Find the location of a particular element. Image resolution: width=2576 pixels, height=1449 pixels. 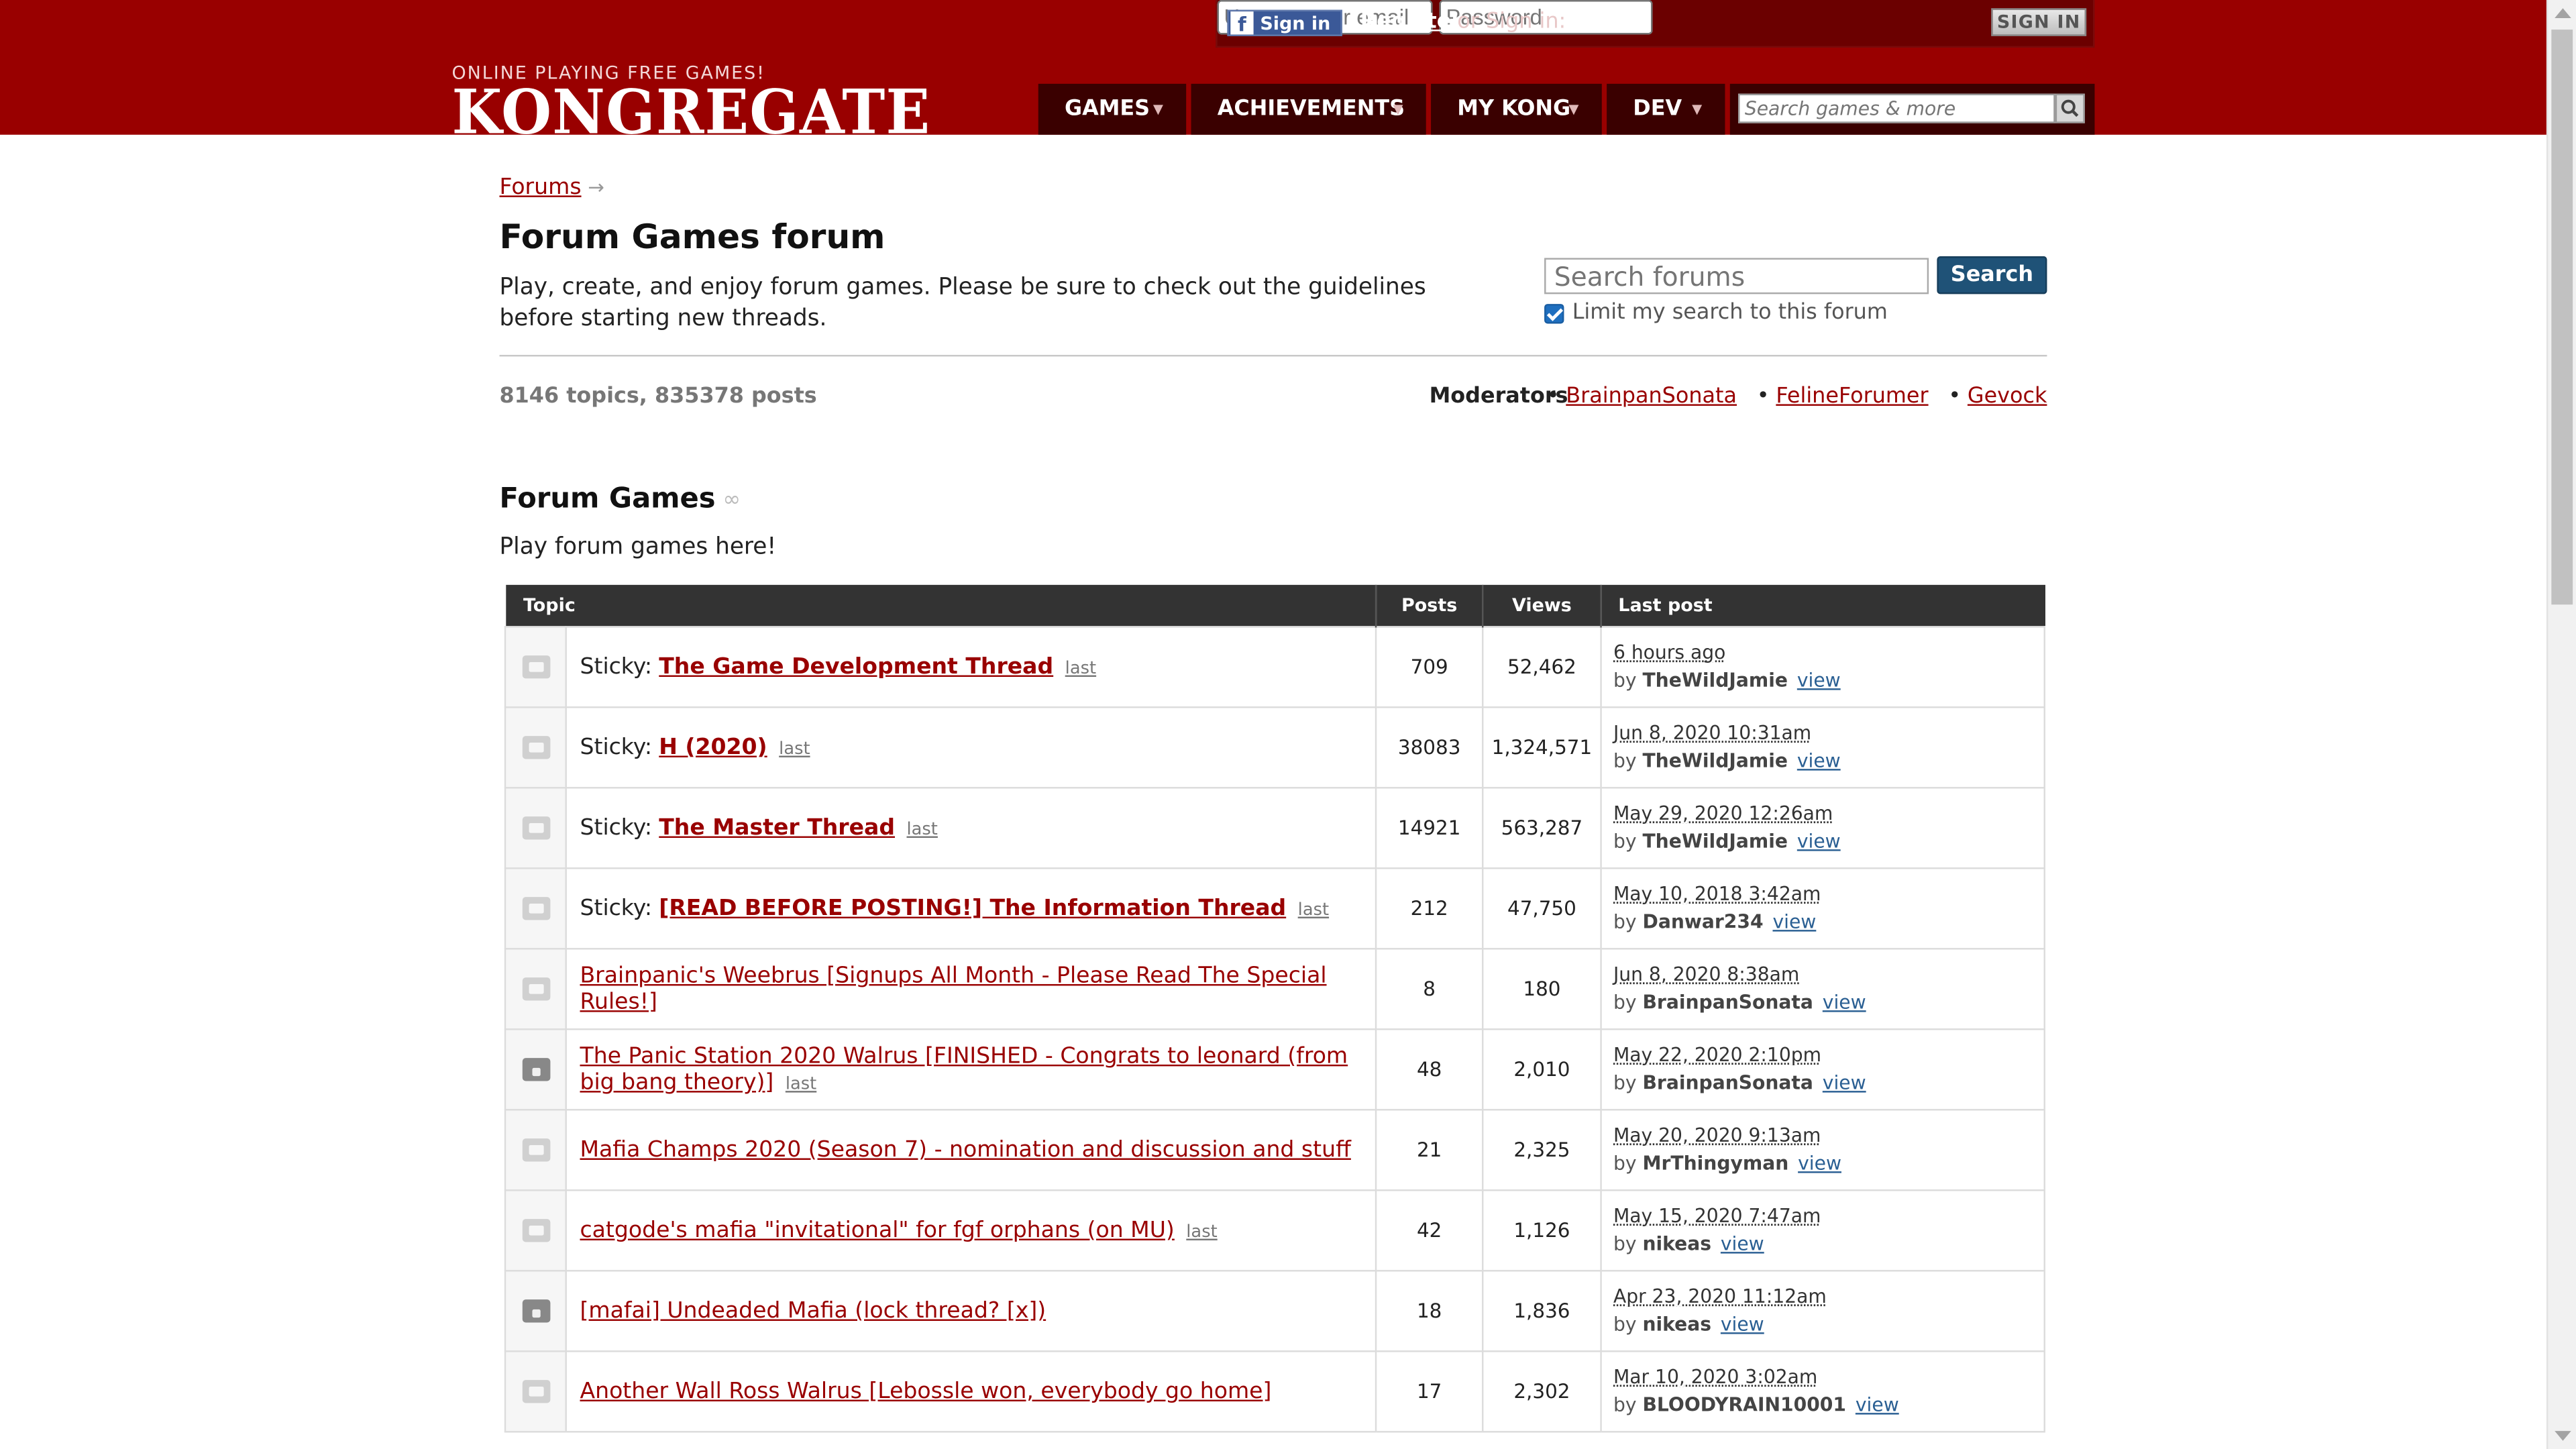

nav-my-kong: MY KONG ▼ is located at coordinates (1516, 109).